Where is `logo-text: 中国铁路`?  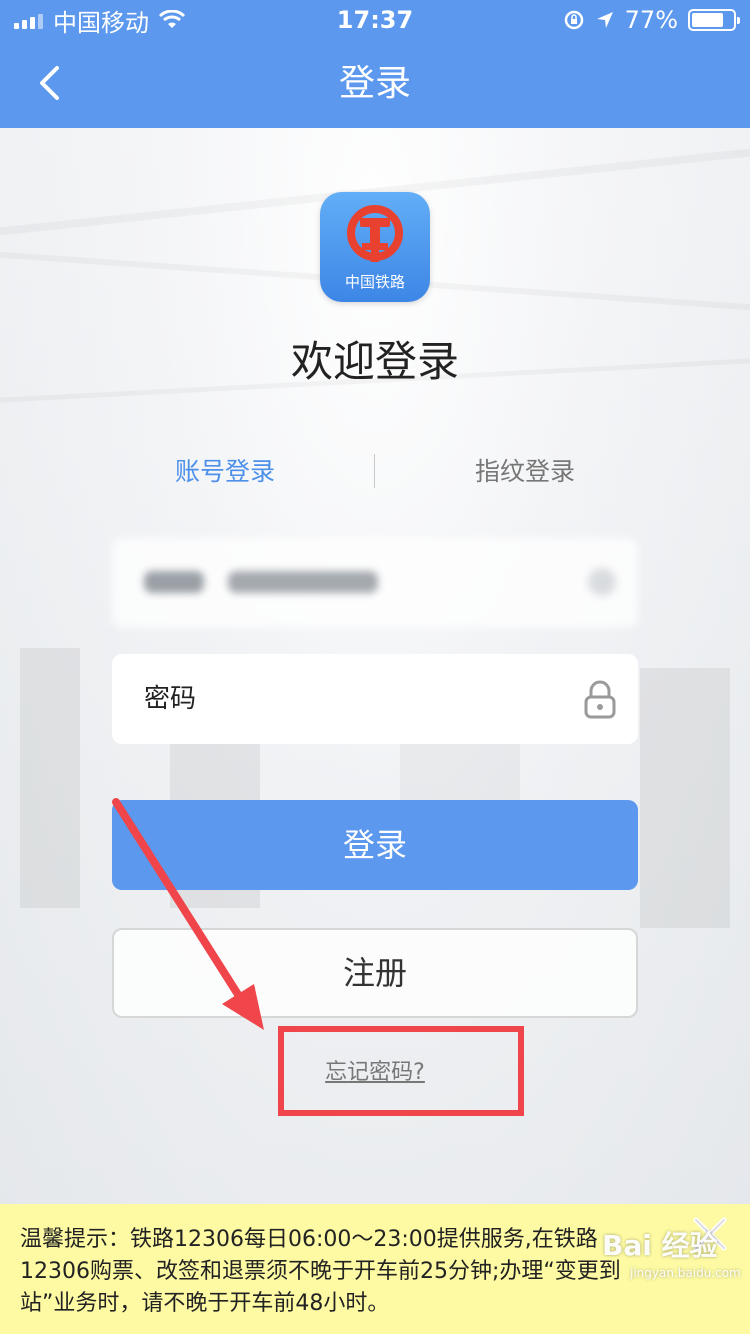
logo-text: 中国铁路 is located at coordinates (374, 282).